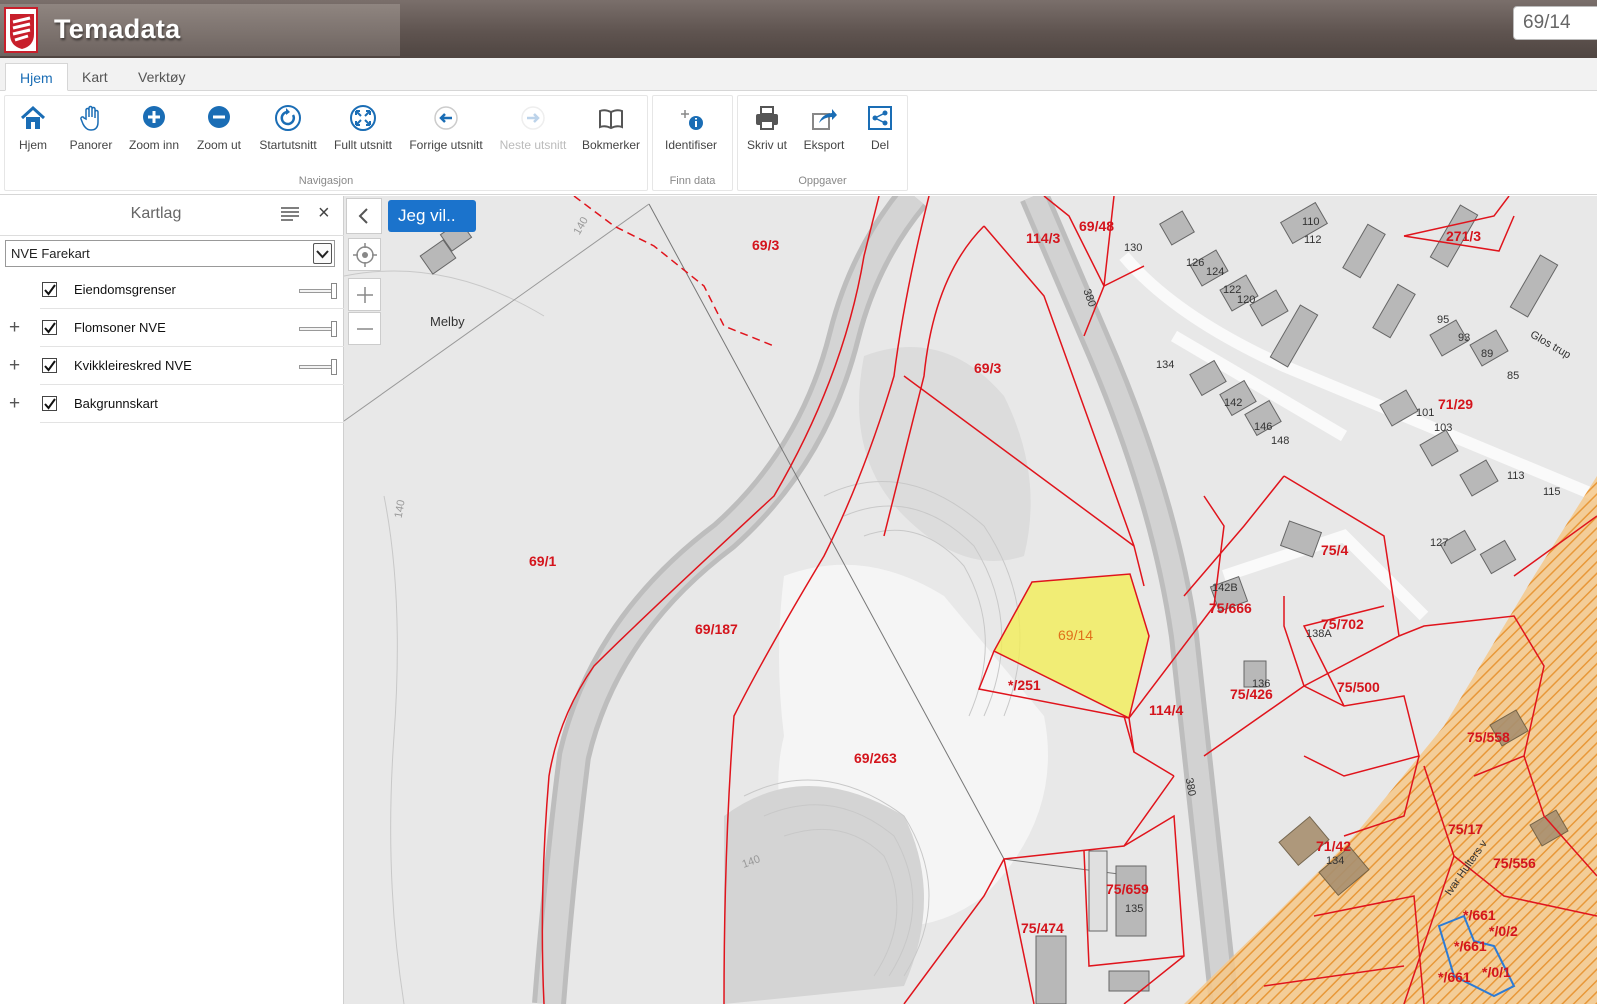  What do you see at coordinates (798, 29) in the screenshot?
I see `app-header: Temadata 69/14` at bounding box center [798, 29].